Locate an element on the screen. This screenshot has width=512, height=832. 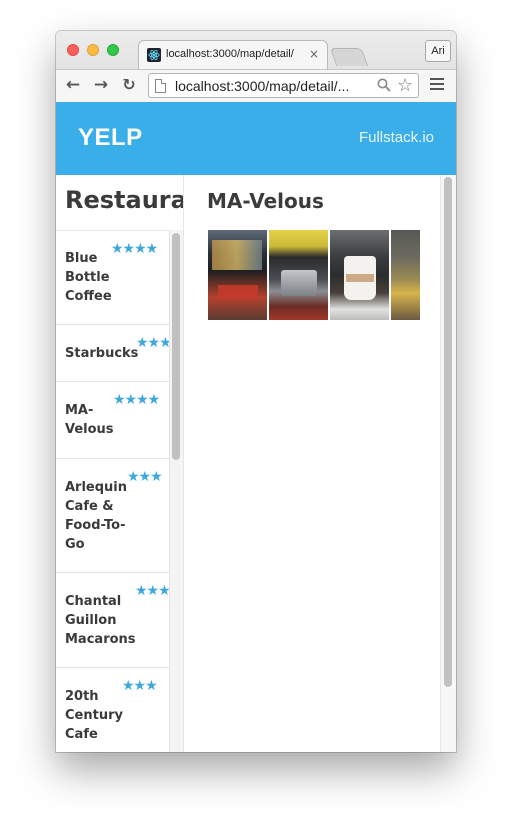
sidebar-scroll-thumb is located at coordinates (176, 346).